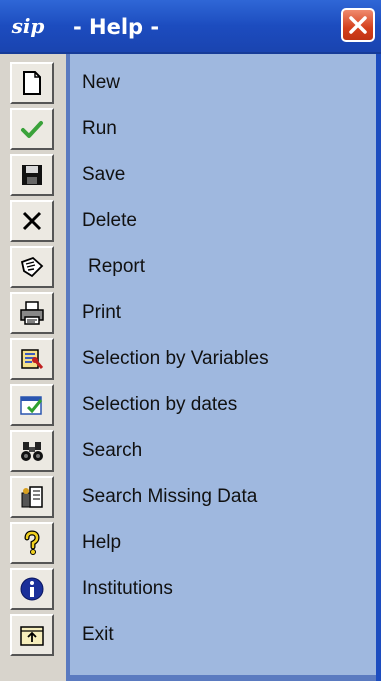 This screenshot has width=381, height=681. I want to click on question-mark-icon, so click(32, 542).